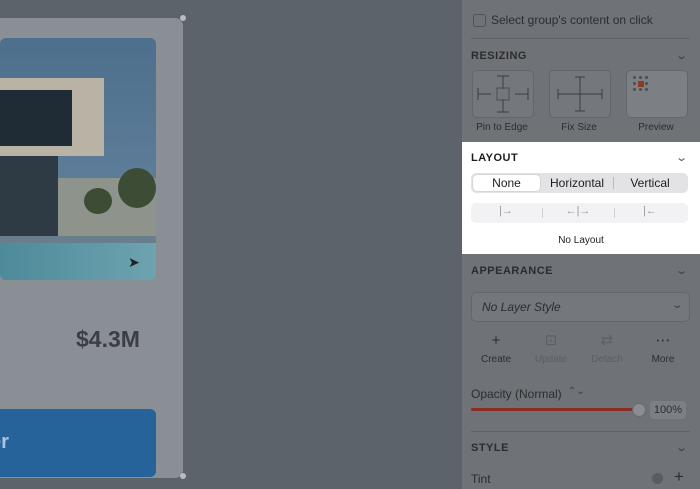  What do you see at coordinates (551, 340) in the screenshot?
I see `update-icon: ⊡` at bounding box center [551, 340].